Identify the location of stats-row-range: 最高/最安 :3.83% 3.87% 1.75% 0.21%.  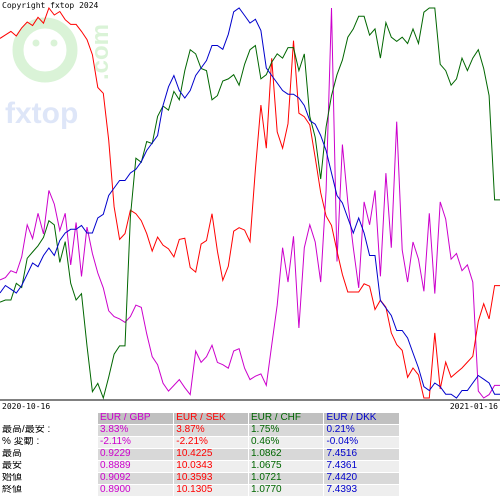
(200, 430).